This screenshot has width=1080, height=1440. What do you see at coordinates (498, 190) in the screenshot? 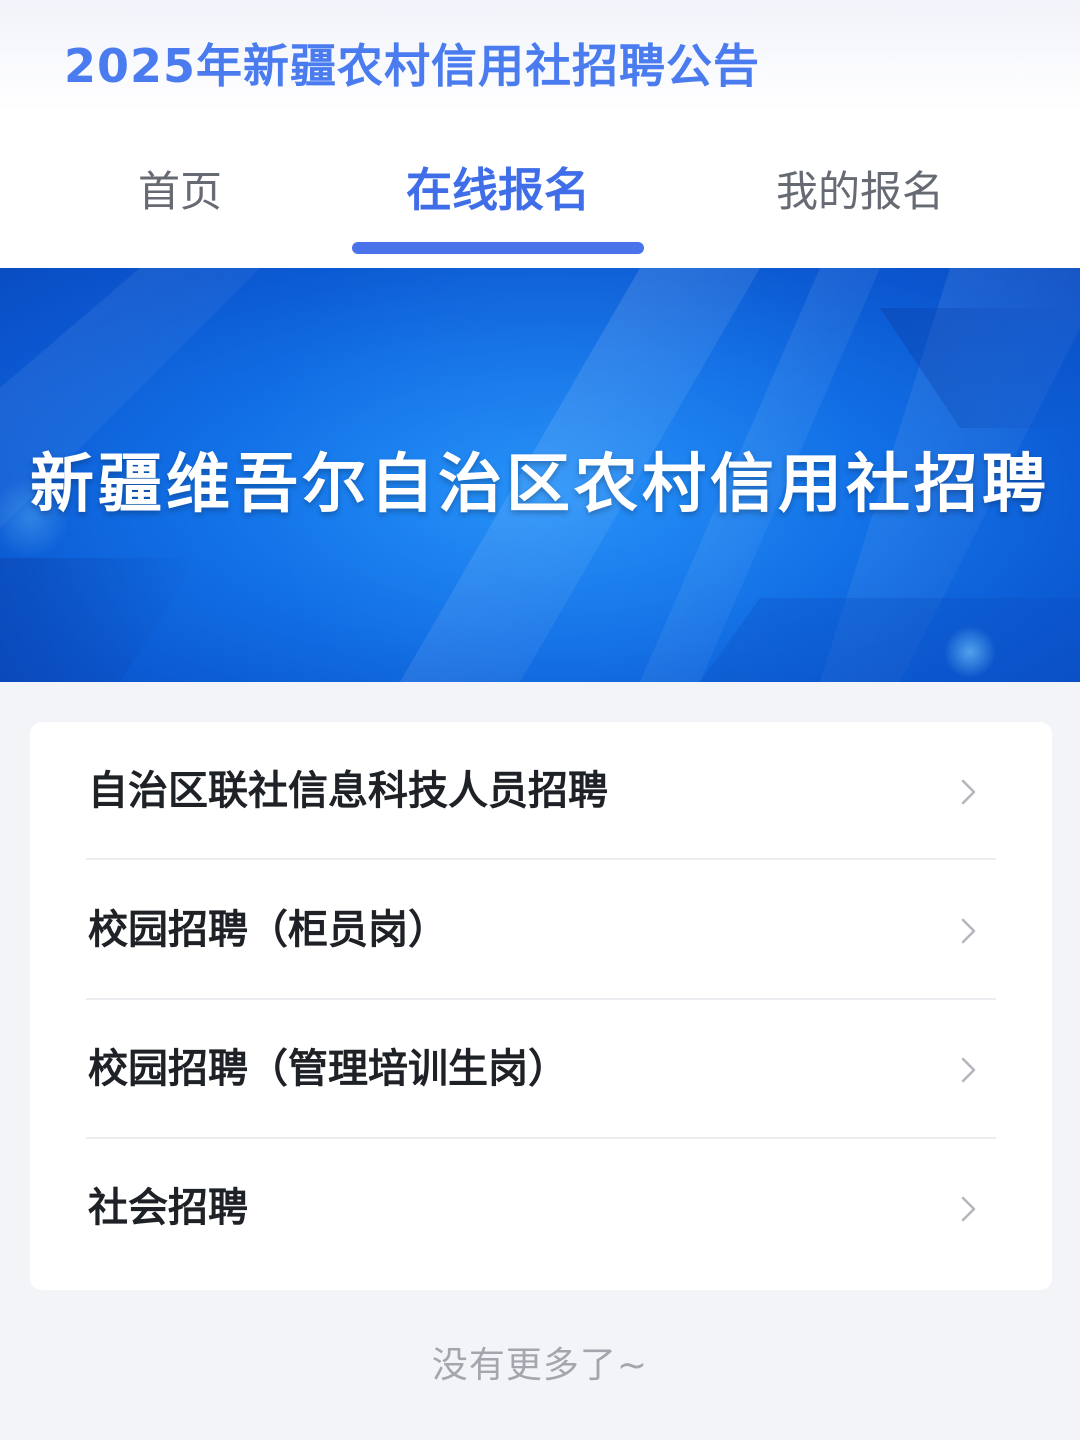
I see `tab-online-registration-label: 在线报名` at bounding box center [498, 190].